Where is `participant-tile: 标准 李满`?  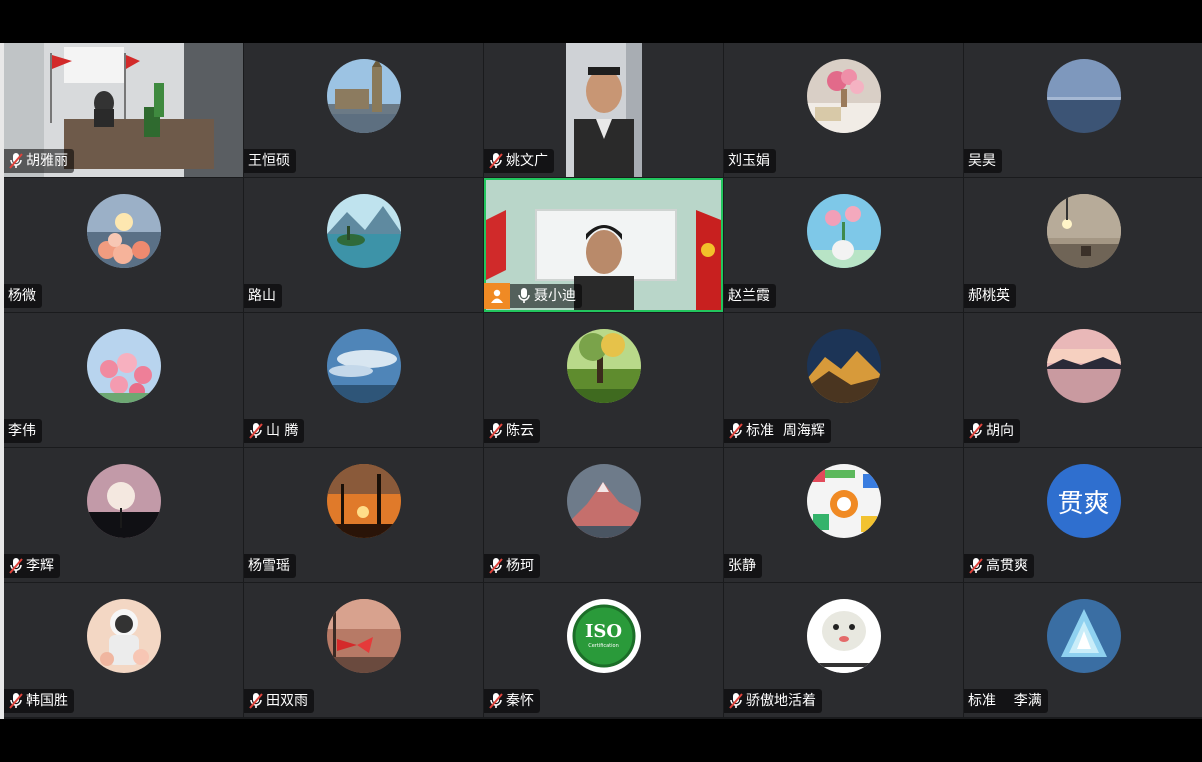 participant-tile: 标准 李满 is located at coordinates (1083, 650).